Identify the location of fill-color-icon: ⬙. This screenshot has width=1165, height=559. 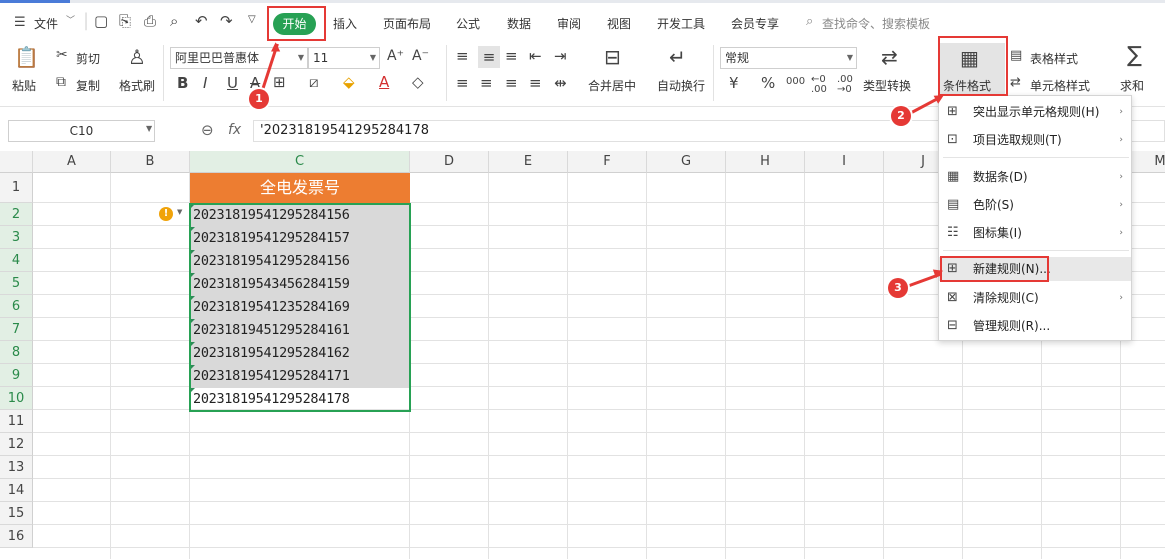
(349, 82).